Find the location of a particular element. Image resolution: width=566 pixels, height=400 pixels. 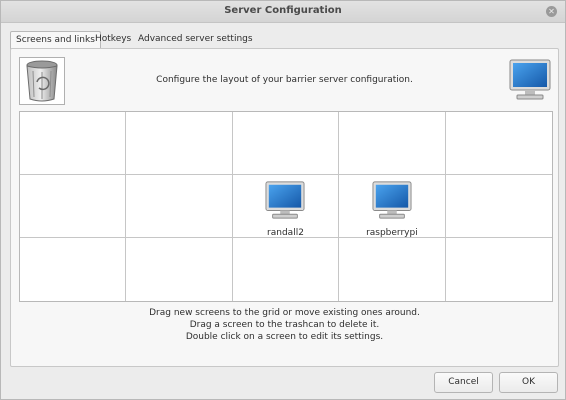

tab-advanced-server-settings: Advanced server settings is located at coordinates (195, 39).